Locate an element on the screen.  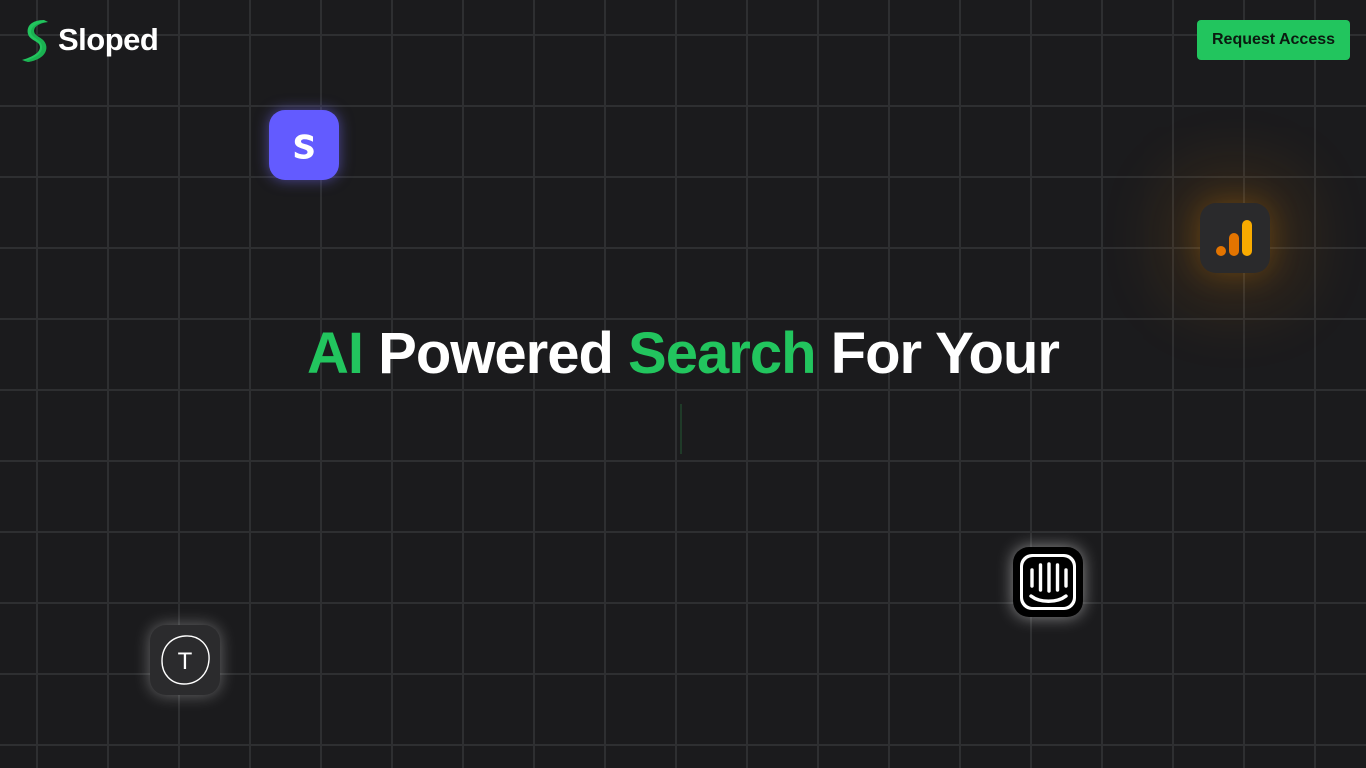
brand-logo-link: Sloped is located at coordinates (88, 40).